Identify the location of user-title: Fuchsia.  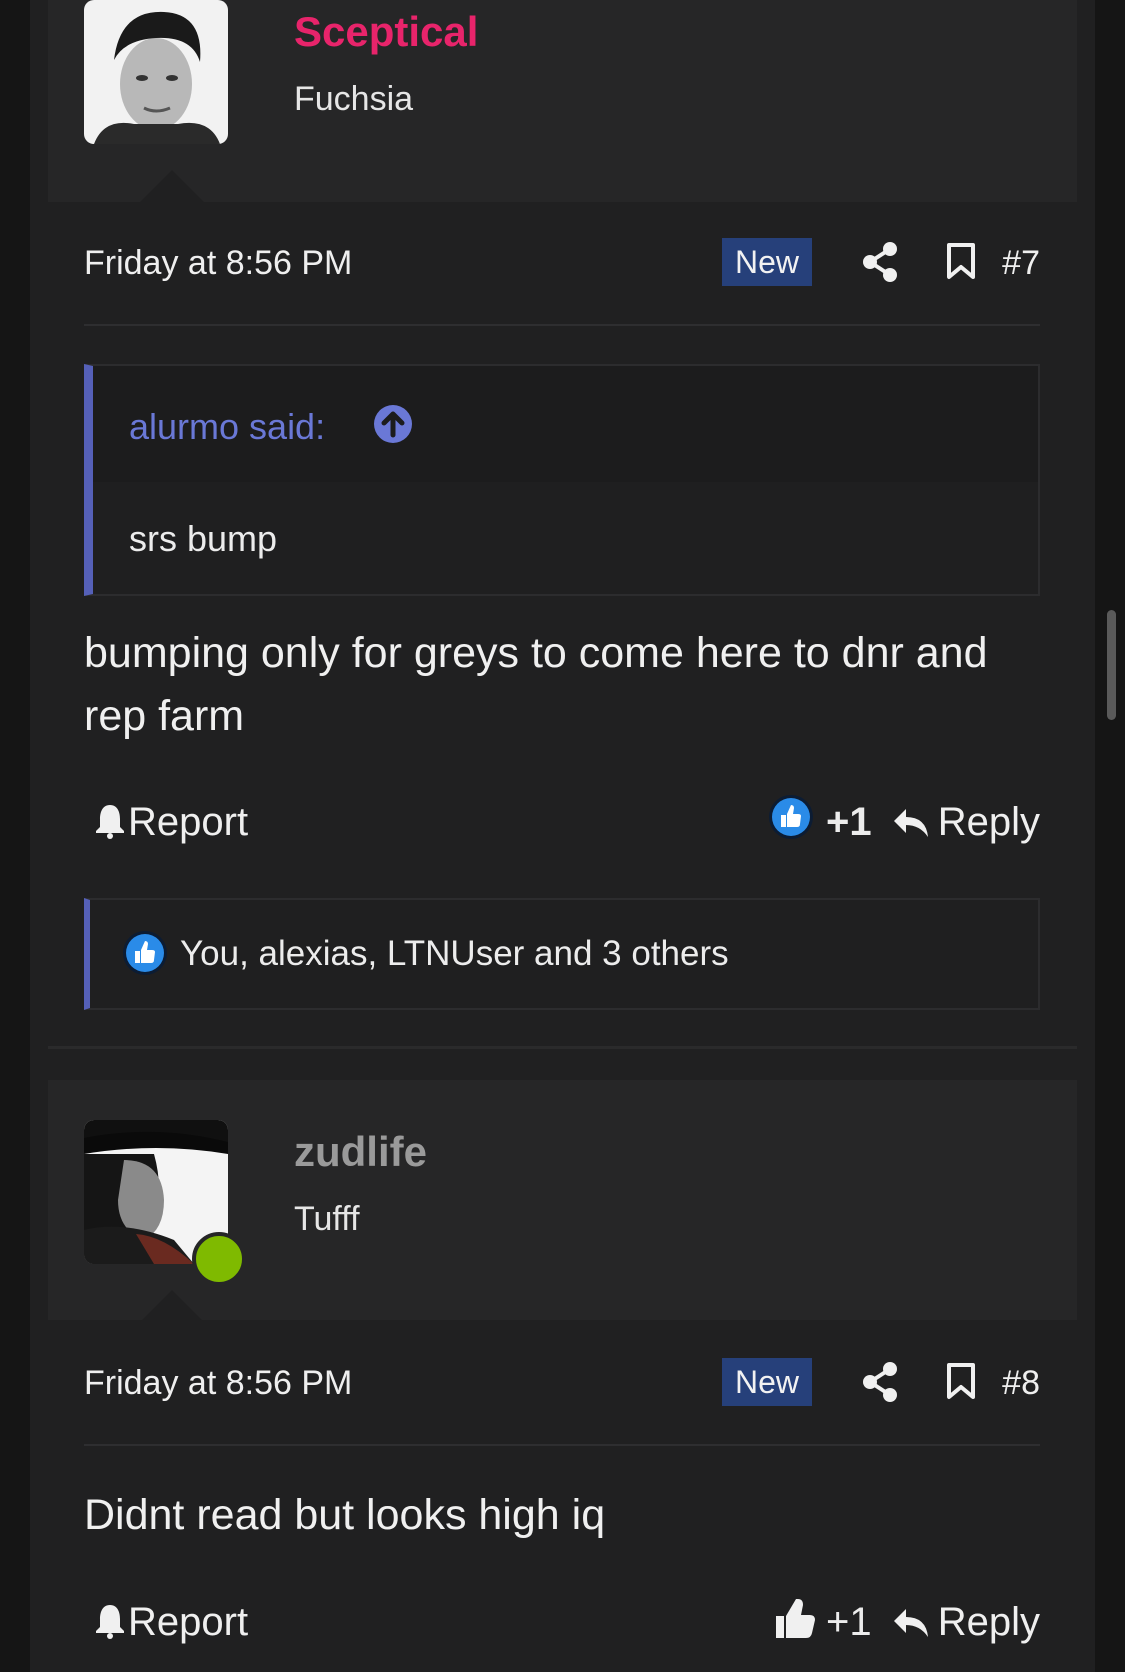
(354, 99).